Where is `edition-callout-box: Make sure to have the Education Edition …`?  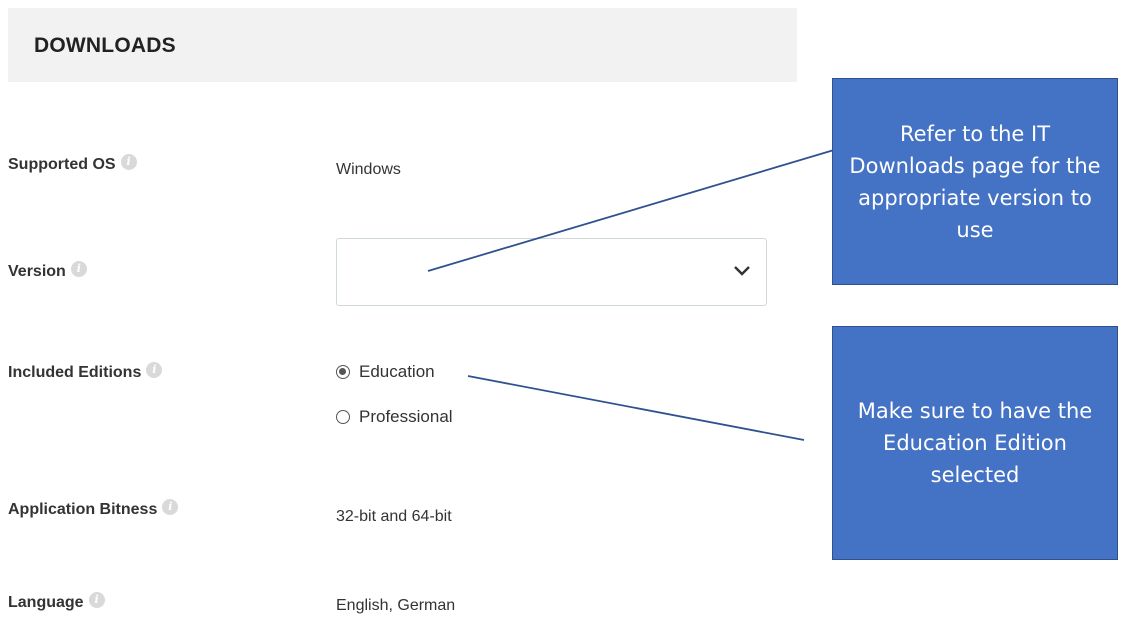
edition-callout-box: Make sure to have the Education Edition … is located at coordinates (975, 443).